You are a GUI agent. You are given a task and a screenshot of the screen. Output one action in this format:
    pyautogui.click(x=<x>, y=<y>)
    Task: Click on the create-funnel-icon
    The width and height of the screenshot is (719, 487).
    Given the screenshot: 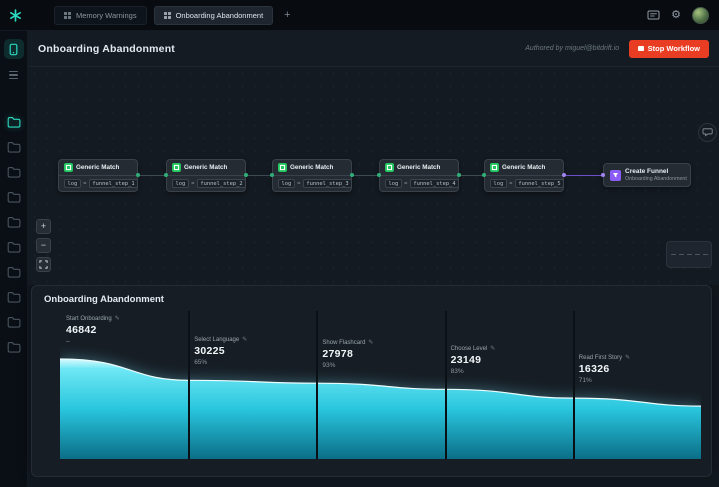 What is the action you would take?
    pyautogui.click(x=615, y=175)
    